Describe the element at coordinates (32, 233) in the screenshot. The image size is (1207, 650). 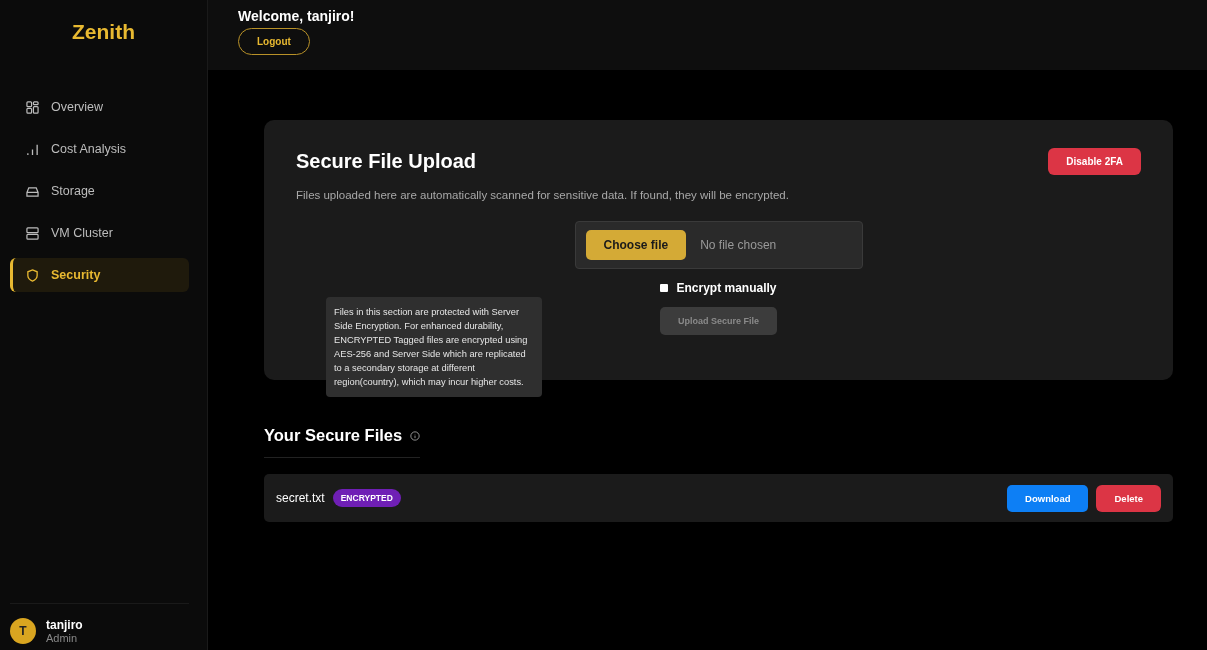
I see `server-icon` at that location.